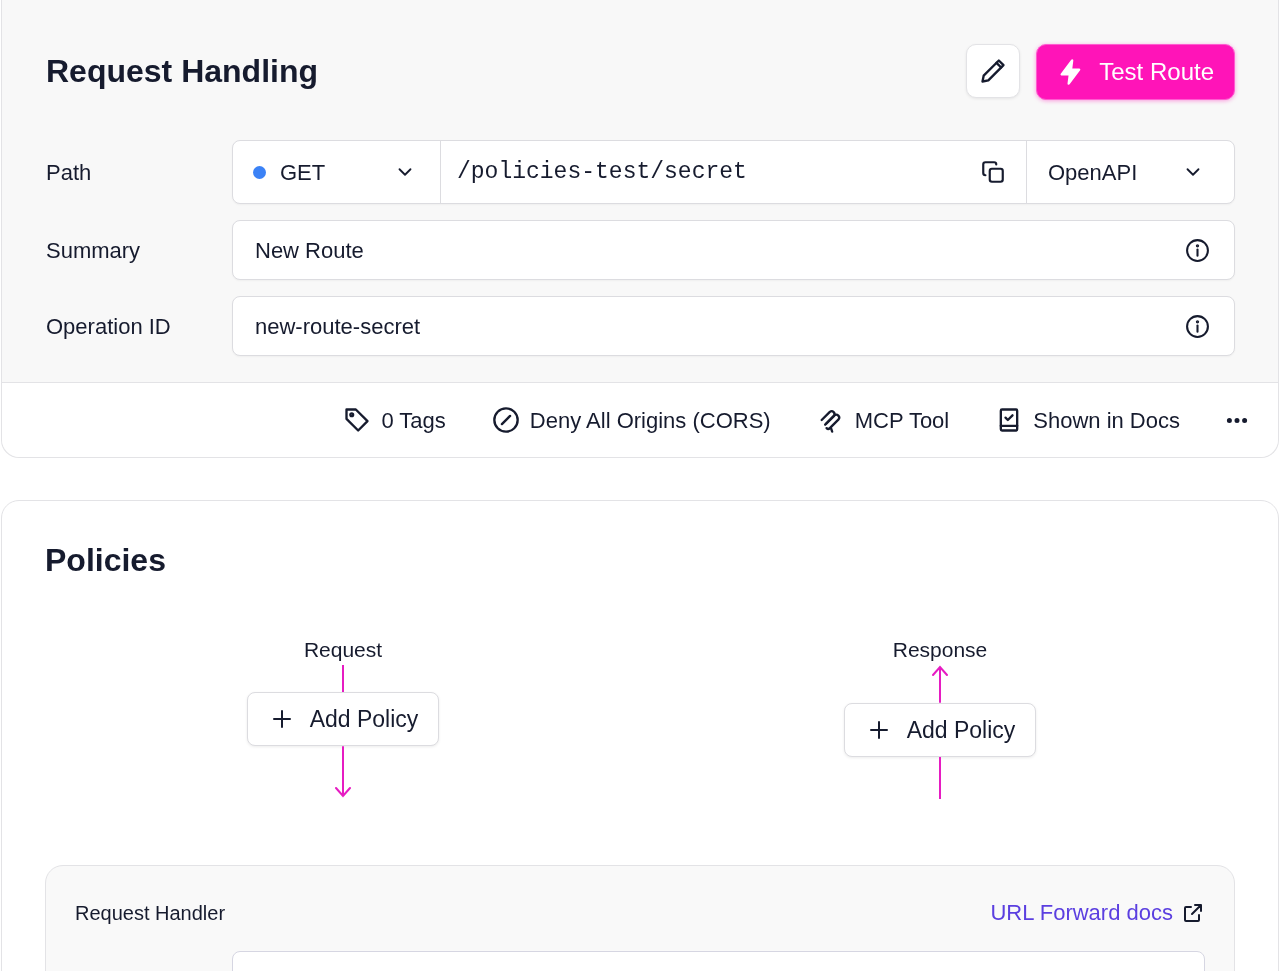 The image size is (1280, 971). Describe the element at coordinates (1087, 420) in the screenshot. I see `footer-item: Shown in Docs` at that location.